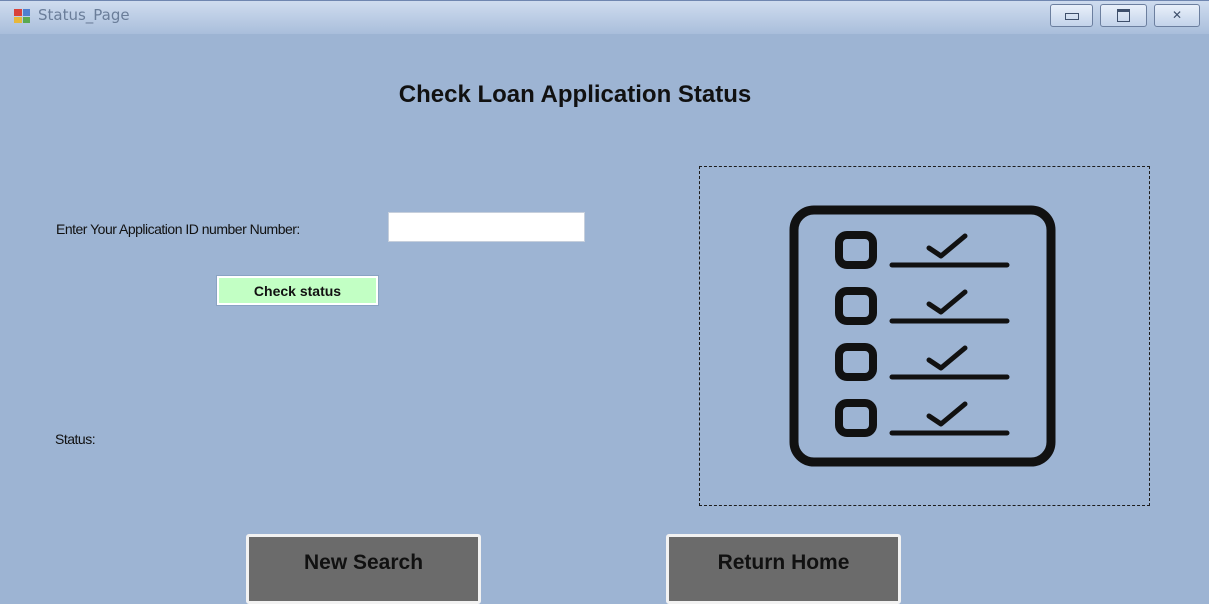 The image size is (1209, 604). I want to click on close-button: ✕, so click(1177, 15).